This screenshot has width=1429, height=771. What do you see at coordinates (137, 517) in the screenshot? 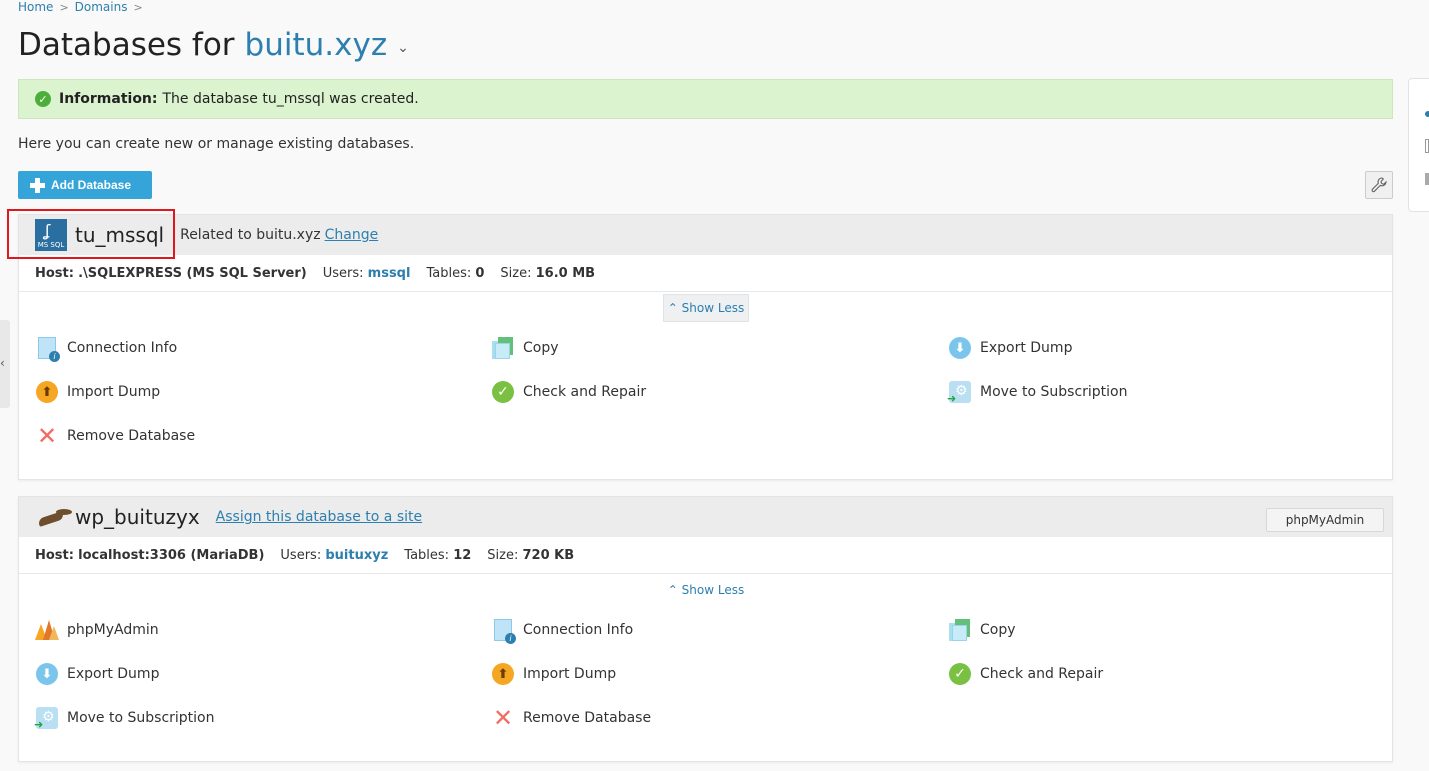
I see `database-name: wp_buituzyx` at bounding box center [137, 517].